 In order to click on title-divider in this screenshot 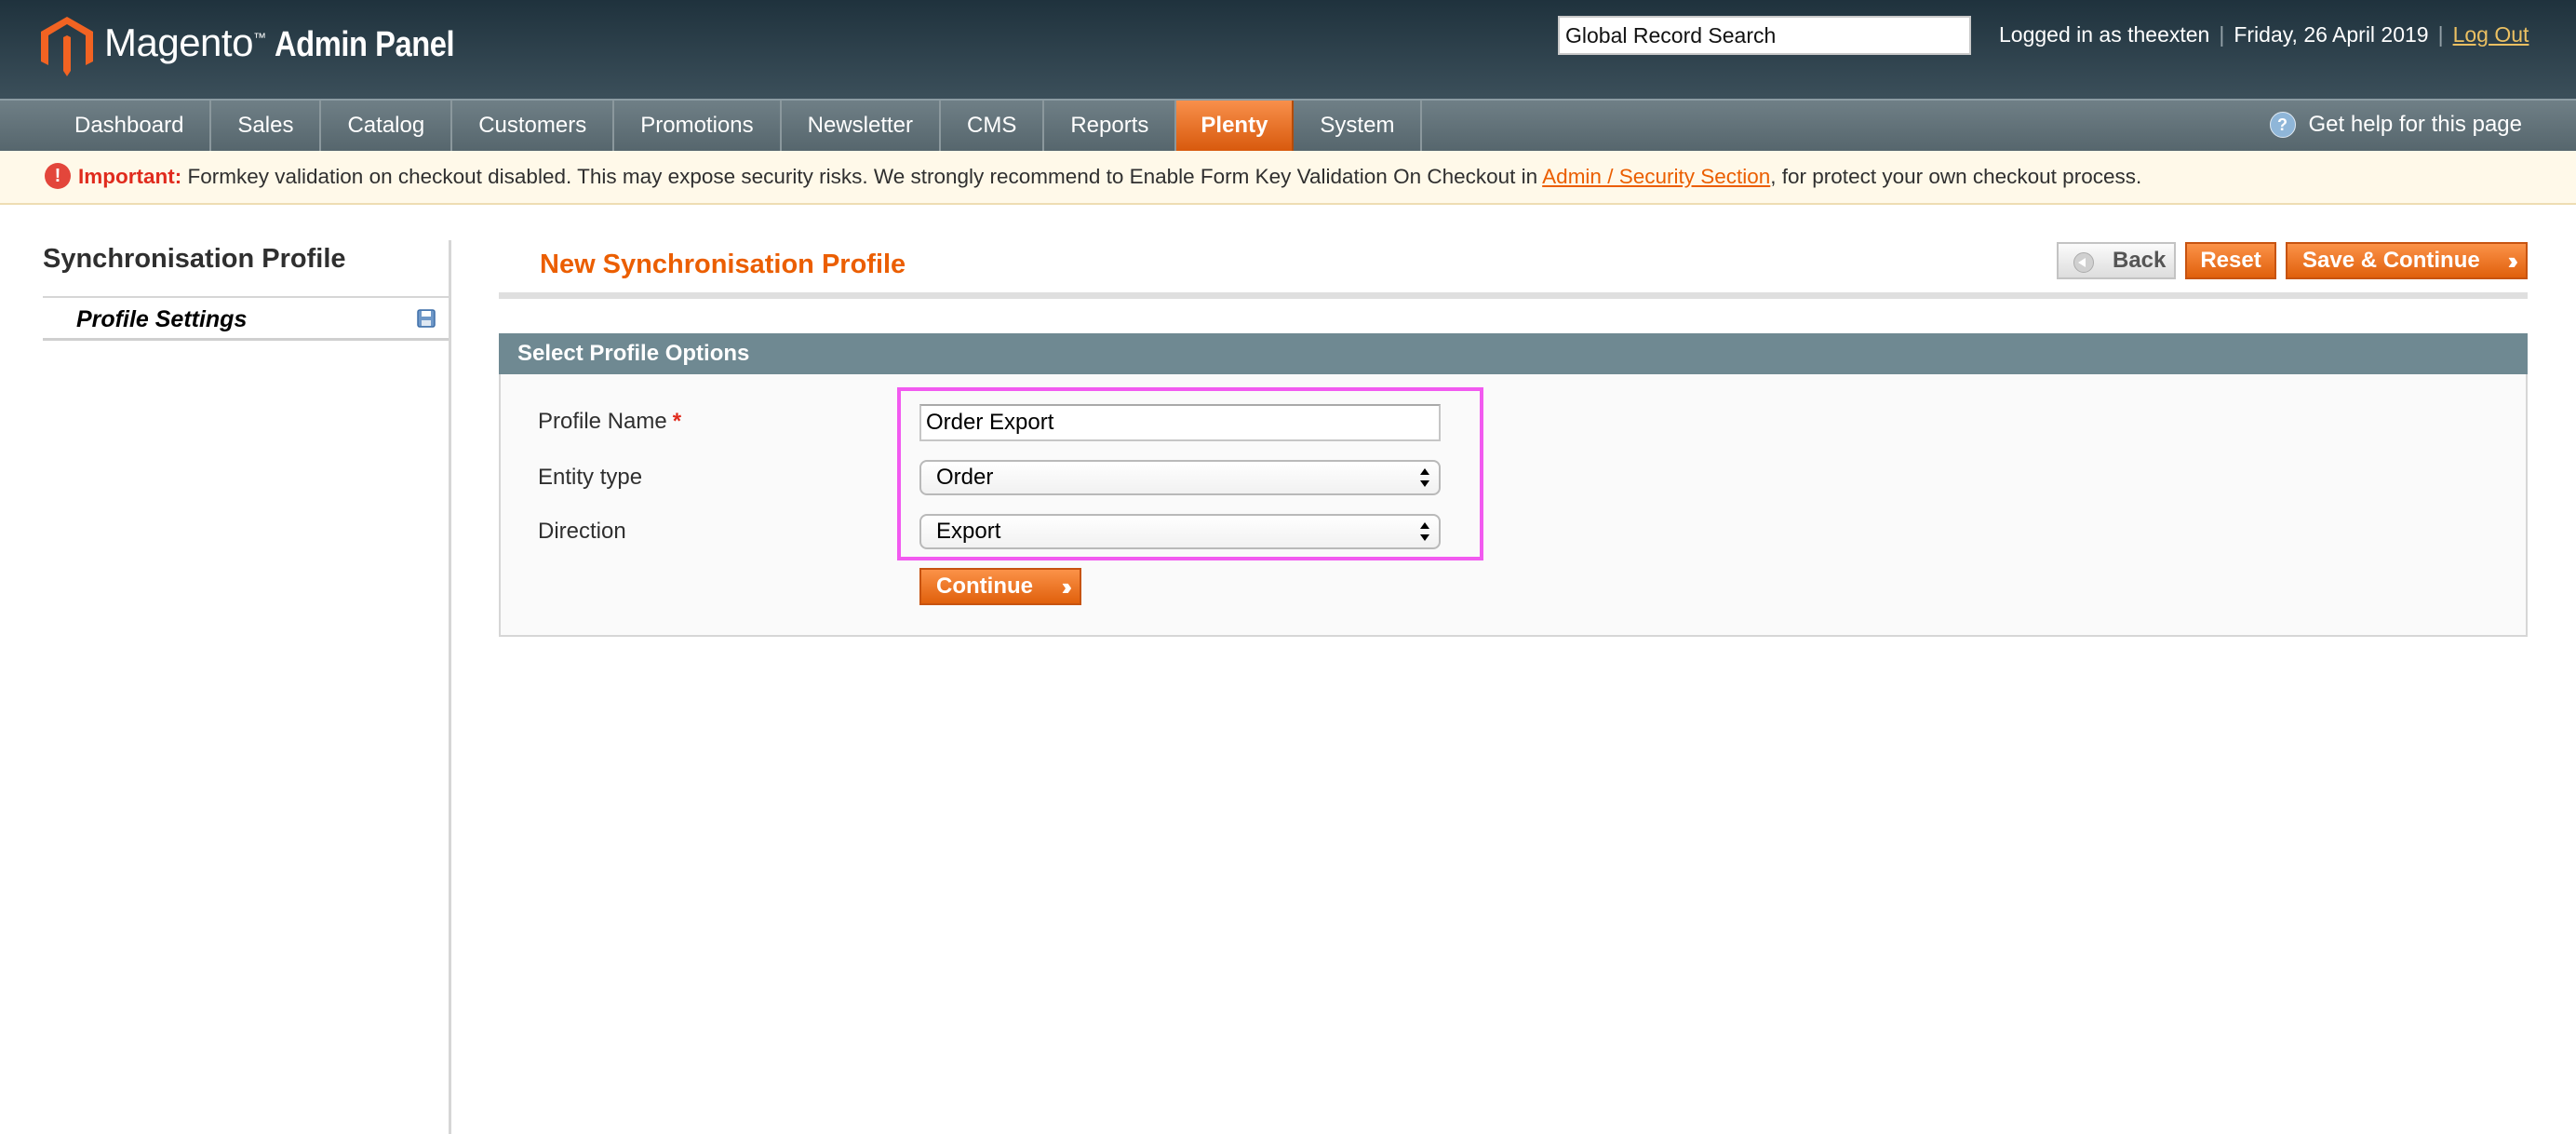, I will do `click(1513, 295)`.